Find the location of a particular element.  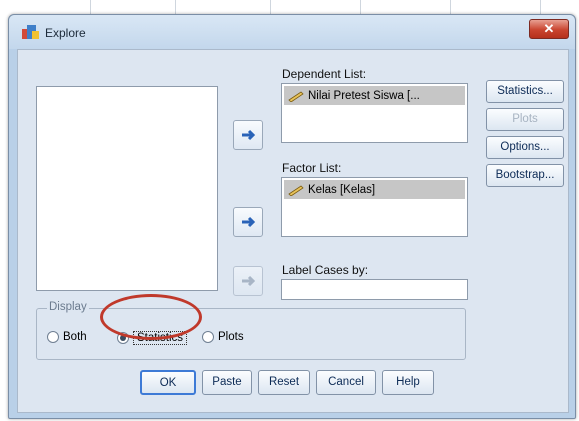

ok-button: OK is located at coordinates (168, 382).